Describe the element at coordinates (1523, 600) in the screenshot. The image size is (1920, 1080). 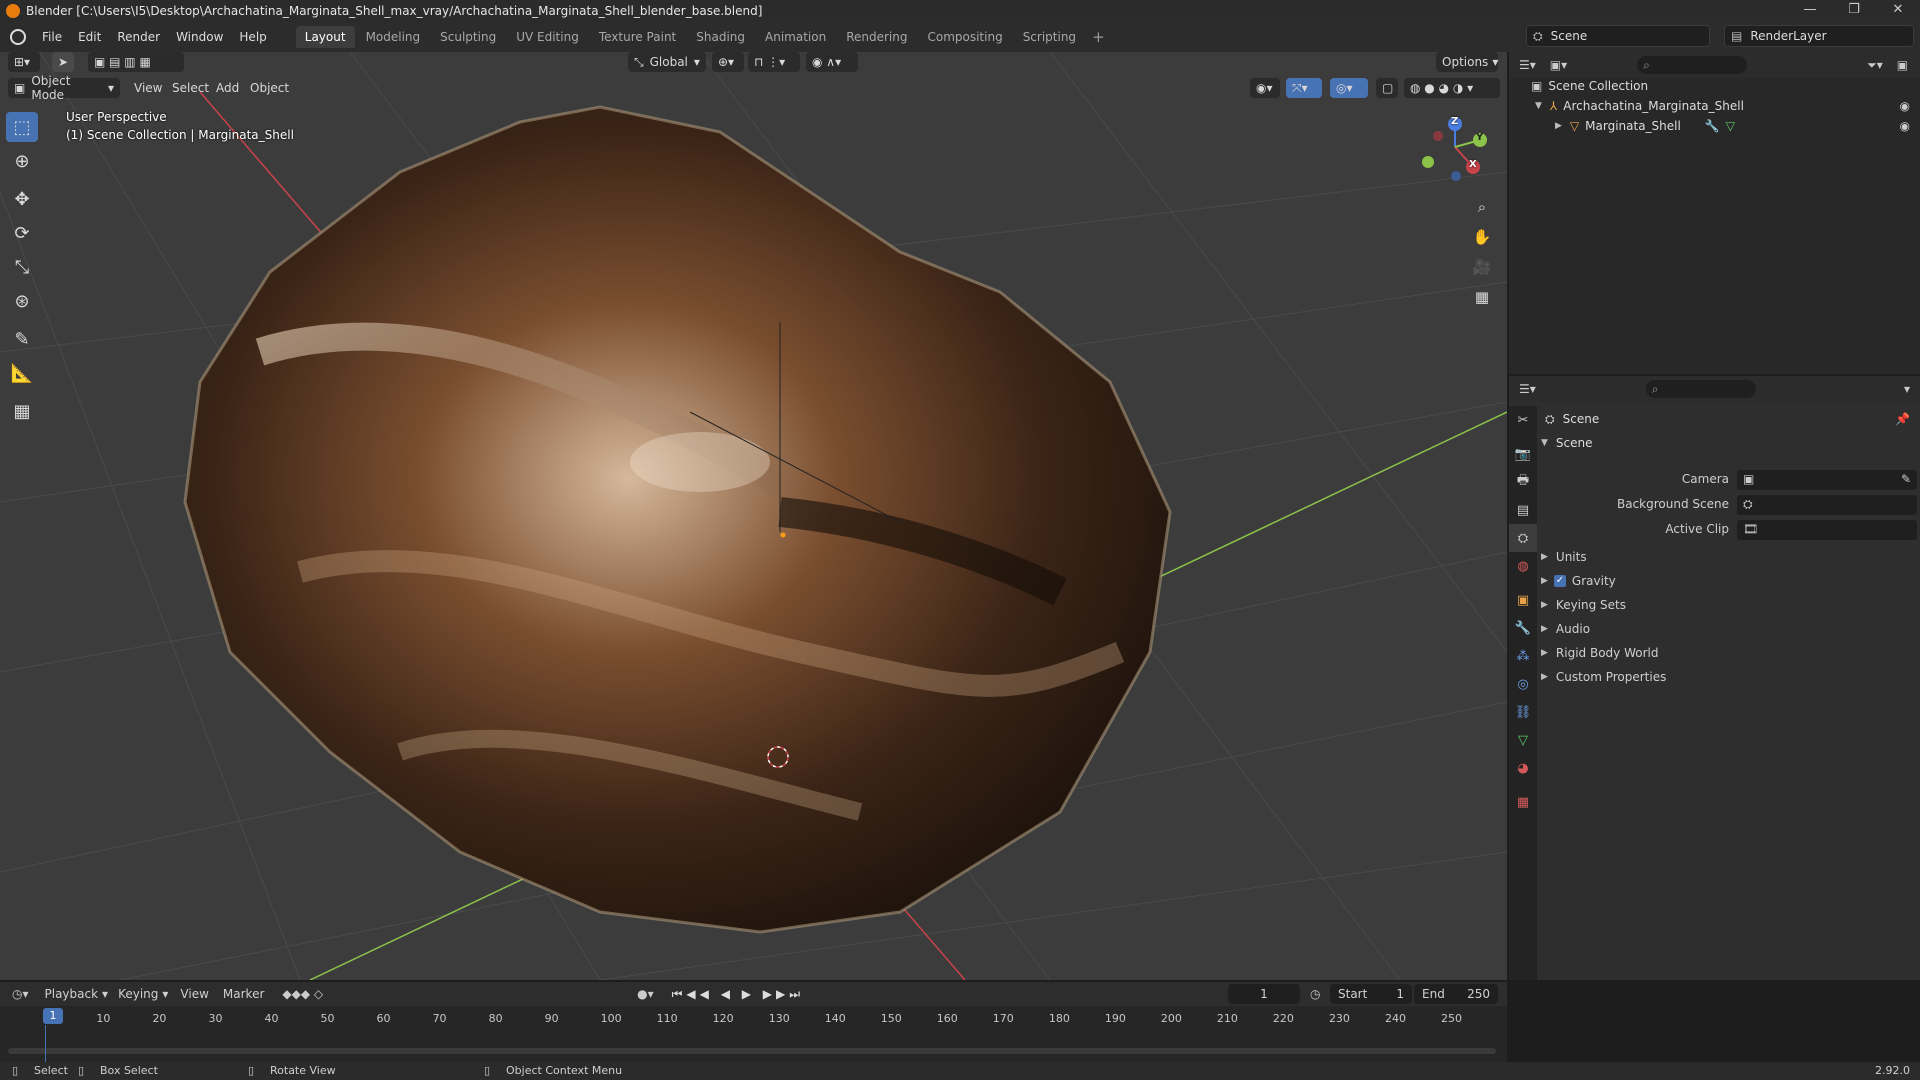
I see `tab-object: ▣` at that location.